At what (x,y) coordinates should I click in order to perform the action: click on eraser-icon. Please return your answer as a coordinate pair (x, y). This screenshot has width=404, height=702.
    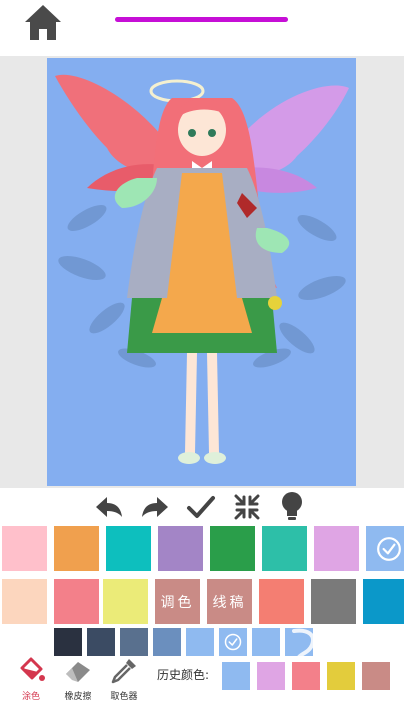
    Looking at the image, I should click on (78, 672).